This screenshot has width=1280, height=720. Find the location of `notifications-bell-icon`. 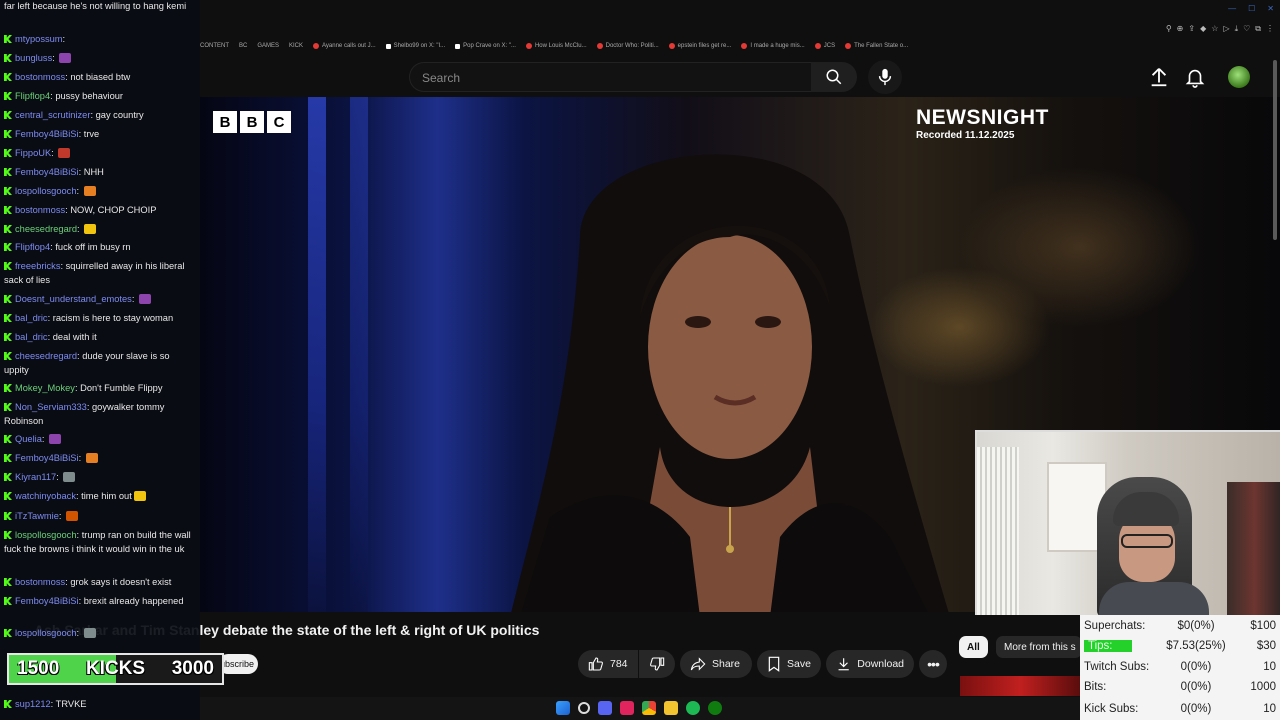

notifications-bell-icon is located at coordinates (1195, 77).